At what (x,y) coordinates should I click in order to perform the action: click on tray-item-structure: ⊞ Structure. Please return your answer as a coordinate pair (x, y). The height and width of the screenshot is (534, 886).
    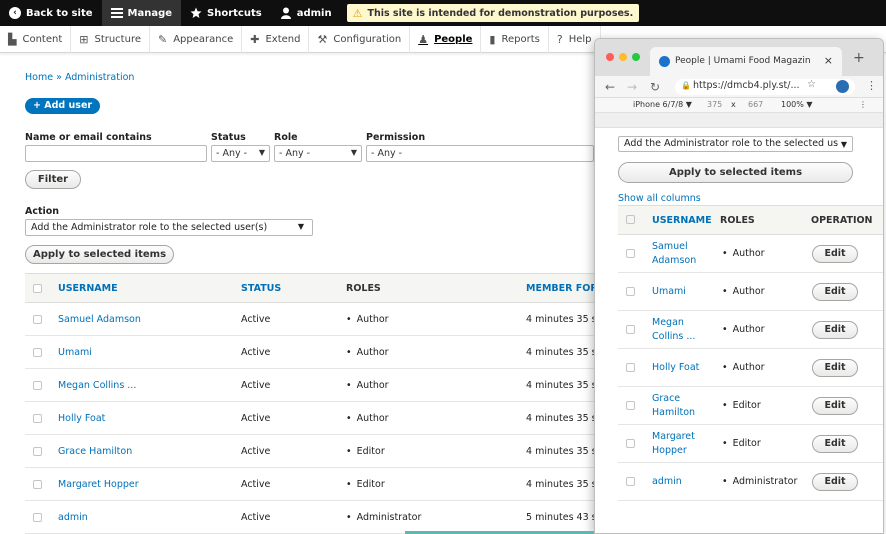
    Looking at the image, I should click on (110, 39).